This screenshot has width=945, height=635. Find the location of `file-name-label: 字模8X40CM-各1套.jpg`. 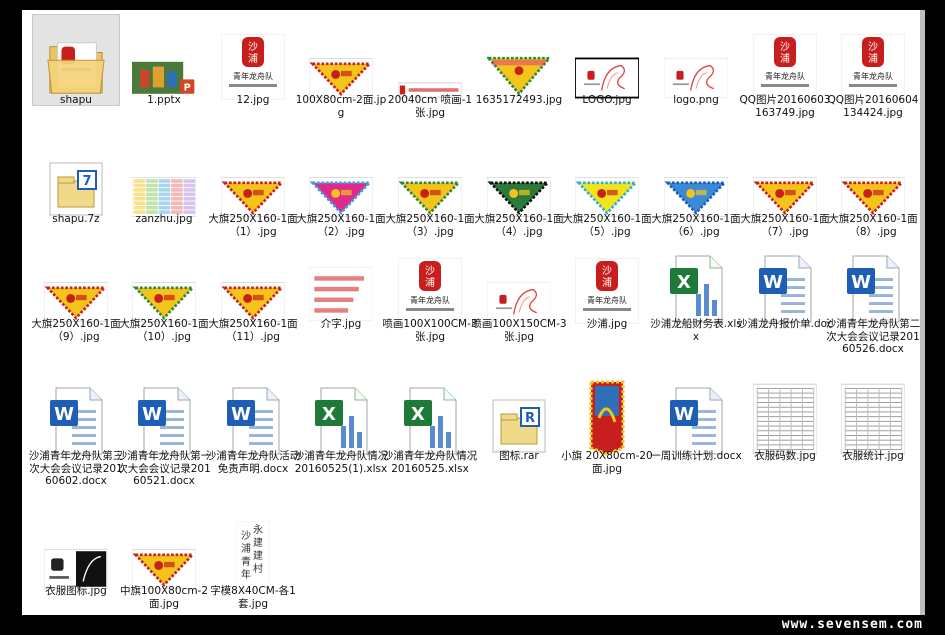

file-name-label: 字模8X40CM-各1套.jpg is located at coordinates (253, 597).